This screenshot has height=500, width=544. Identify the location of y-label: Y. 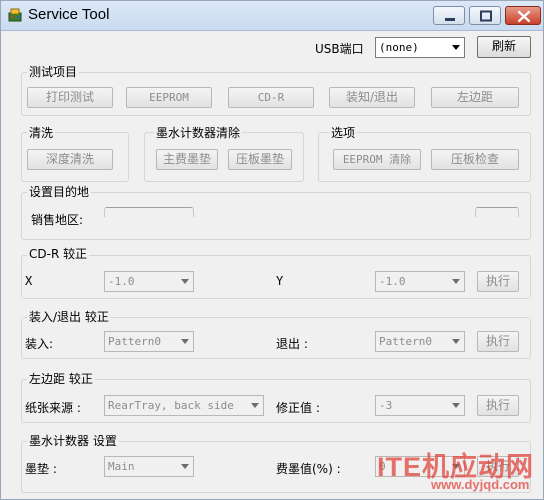
(280, 281).